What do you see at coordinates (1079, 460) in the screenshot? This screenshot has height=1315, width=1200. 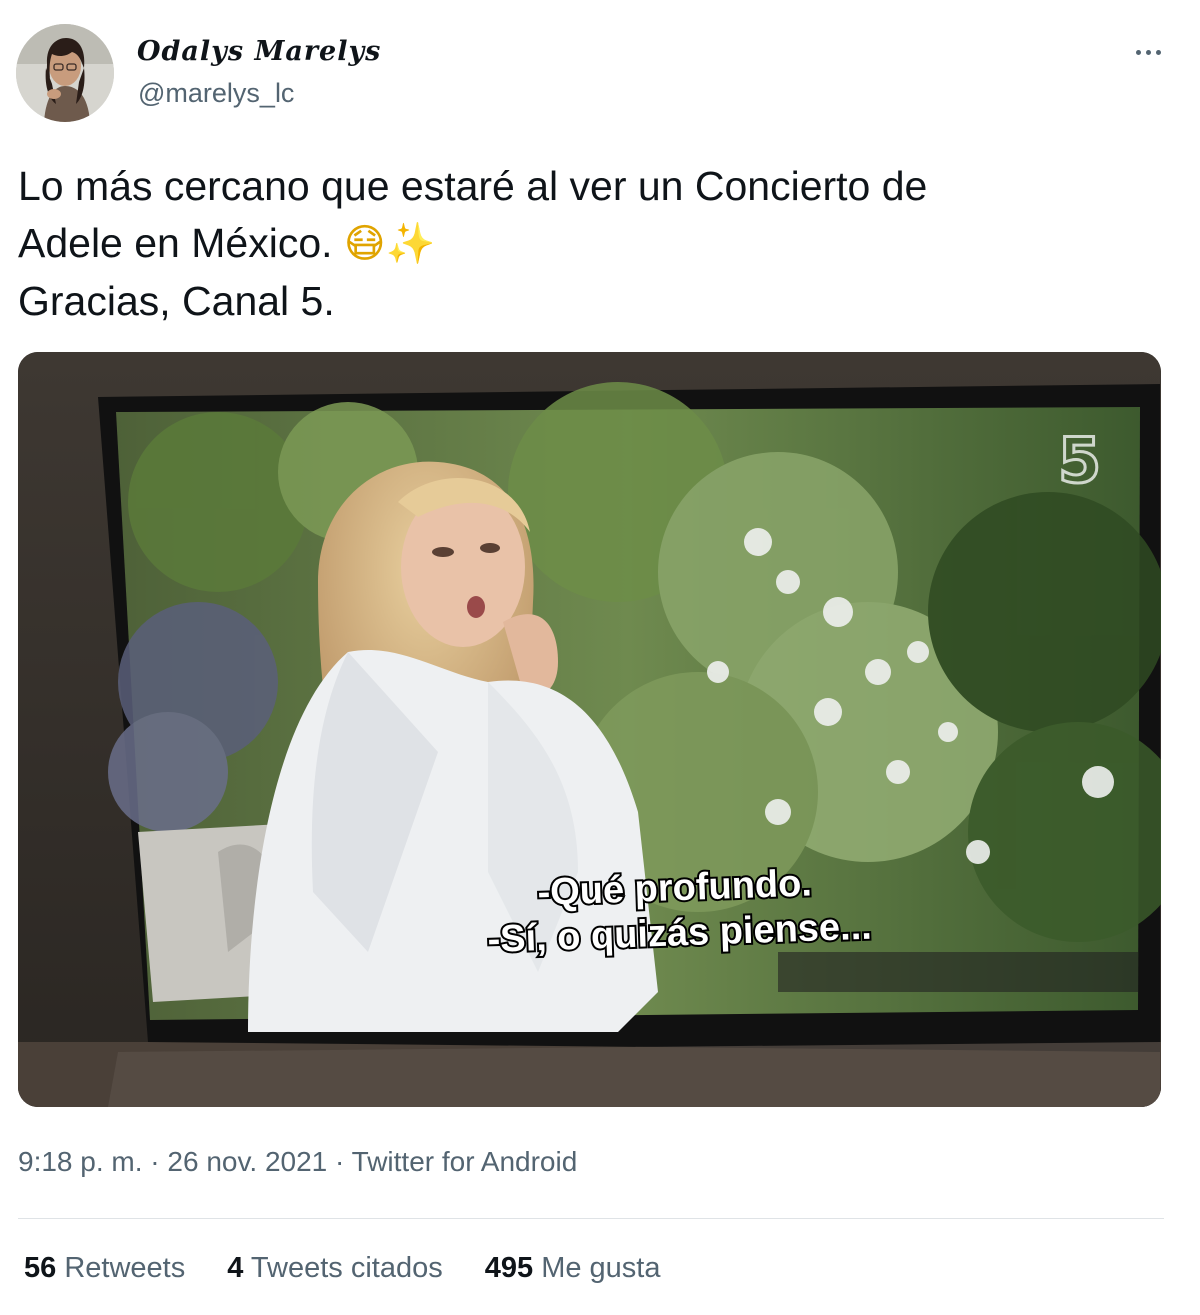 I see `channel-logo: 5` at bounding box center [1079, 460].